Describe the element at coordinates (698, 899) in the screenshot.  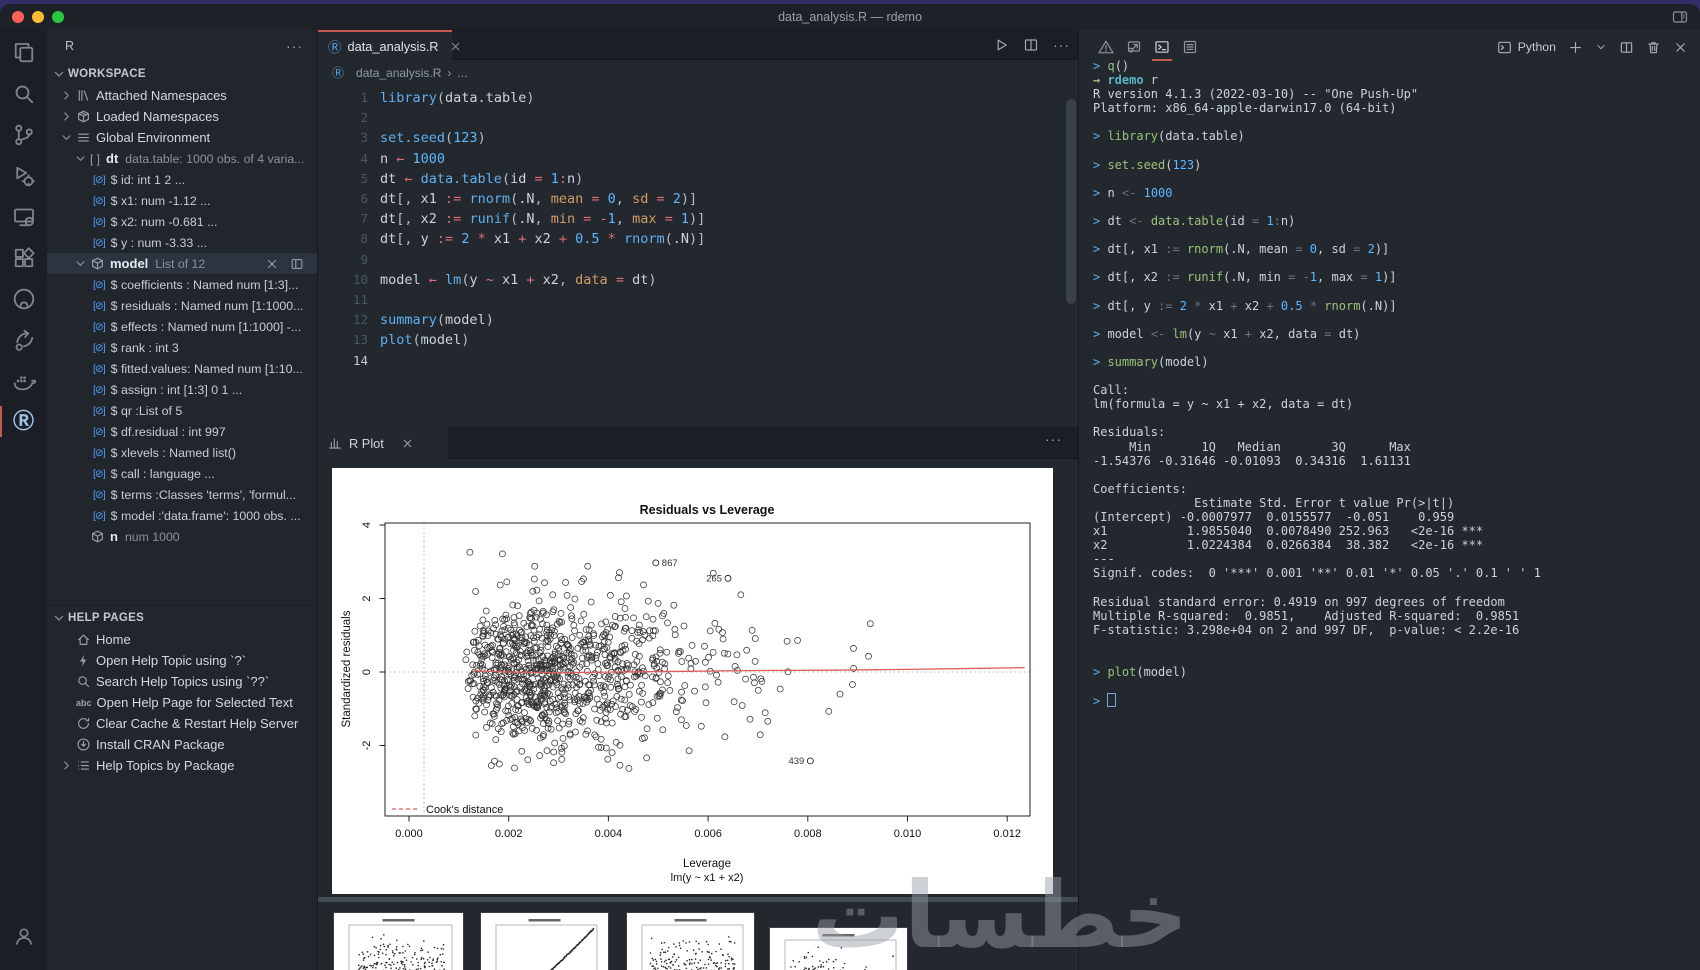
I see `panel-sash` at that location.